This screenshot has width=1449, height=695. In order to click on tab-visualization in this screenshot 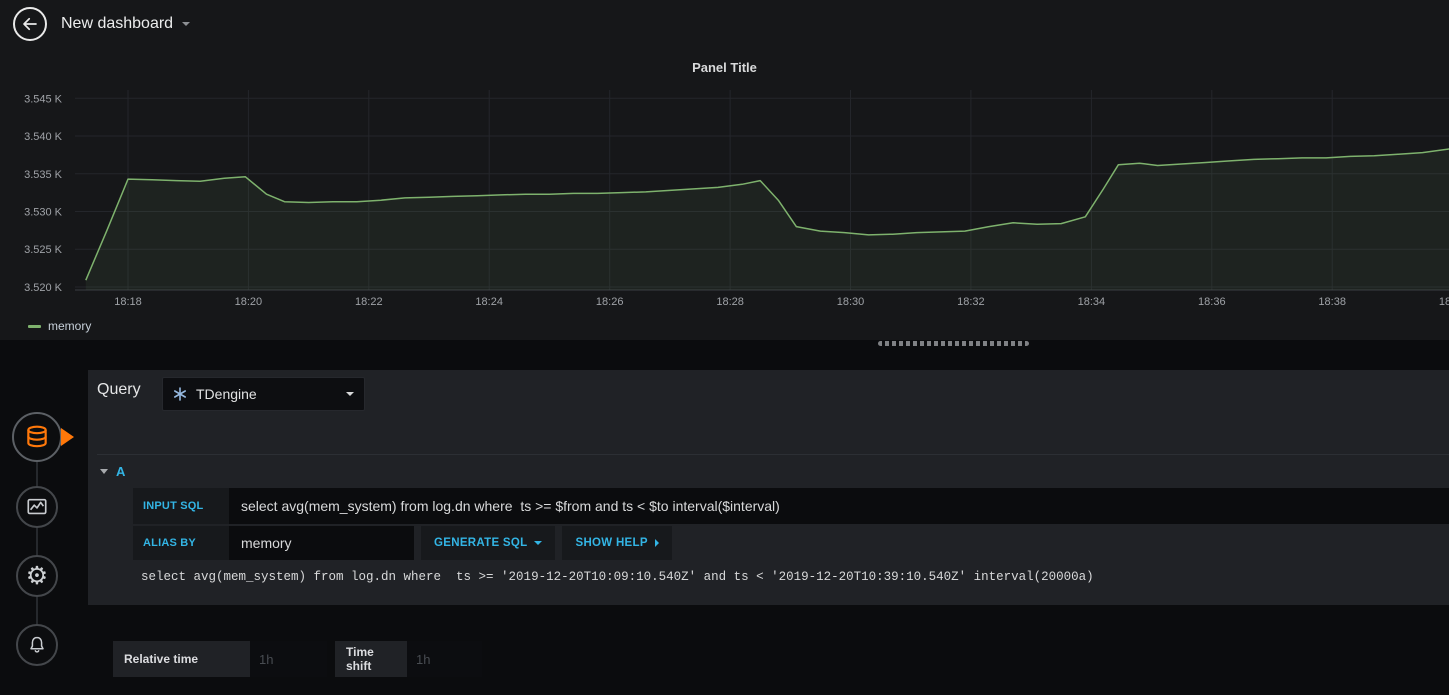, I will do `click(37, 507)`.